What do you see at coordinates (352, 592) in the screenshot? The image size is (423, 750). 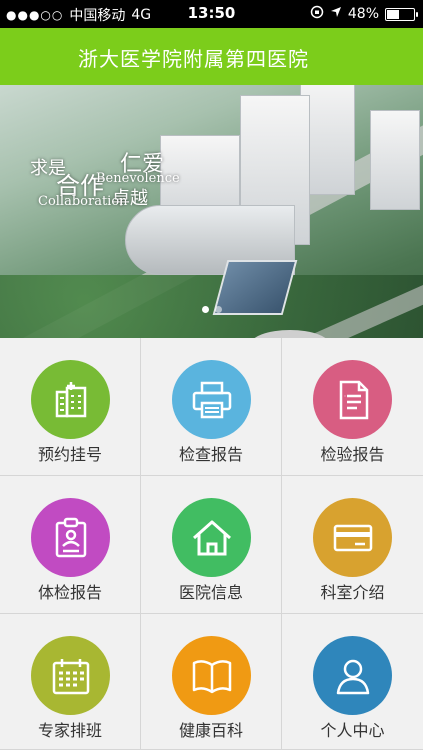 I see `menu-item-label: 科室介绍` at bounding box center [352, 592].